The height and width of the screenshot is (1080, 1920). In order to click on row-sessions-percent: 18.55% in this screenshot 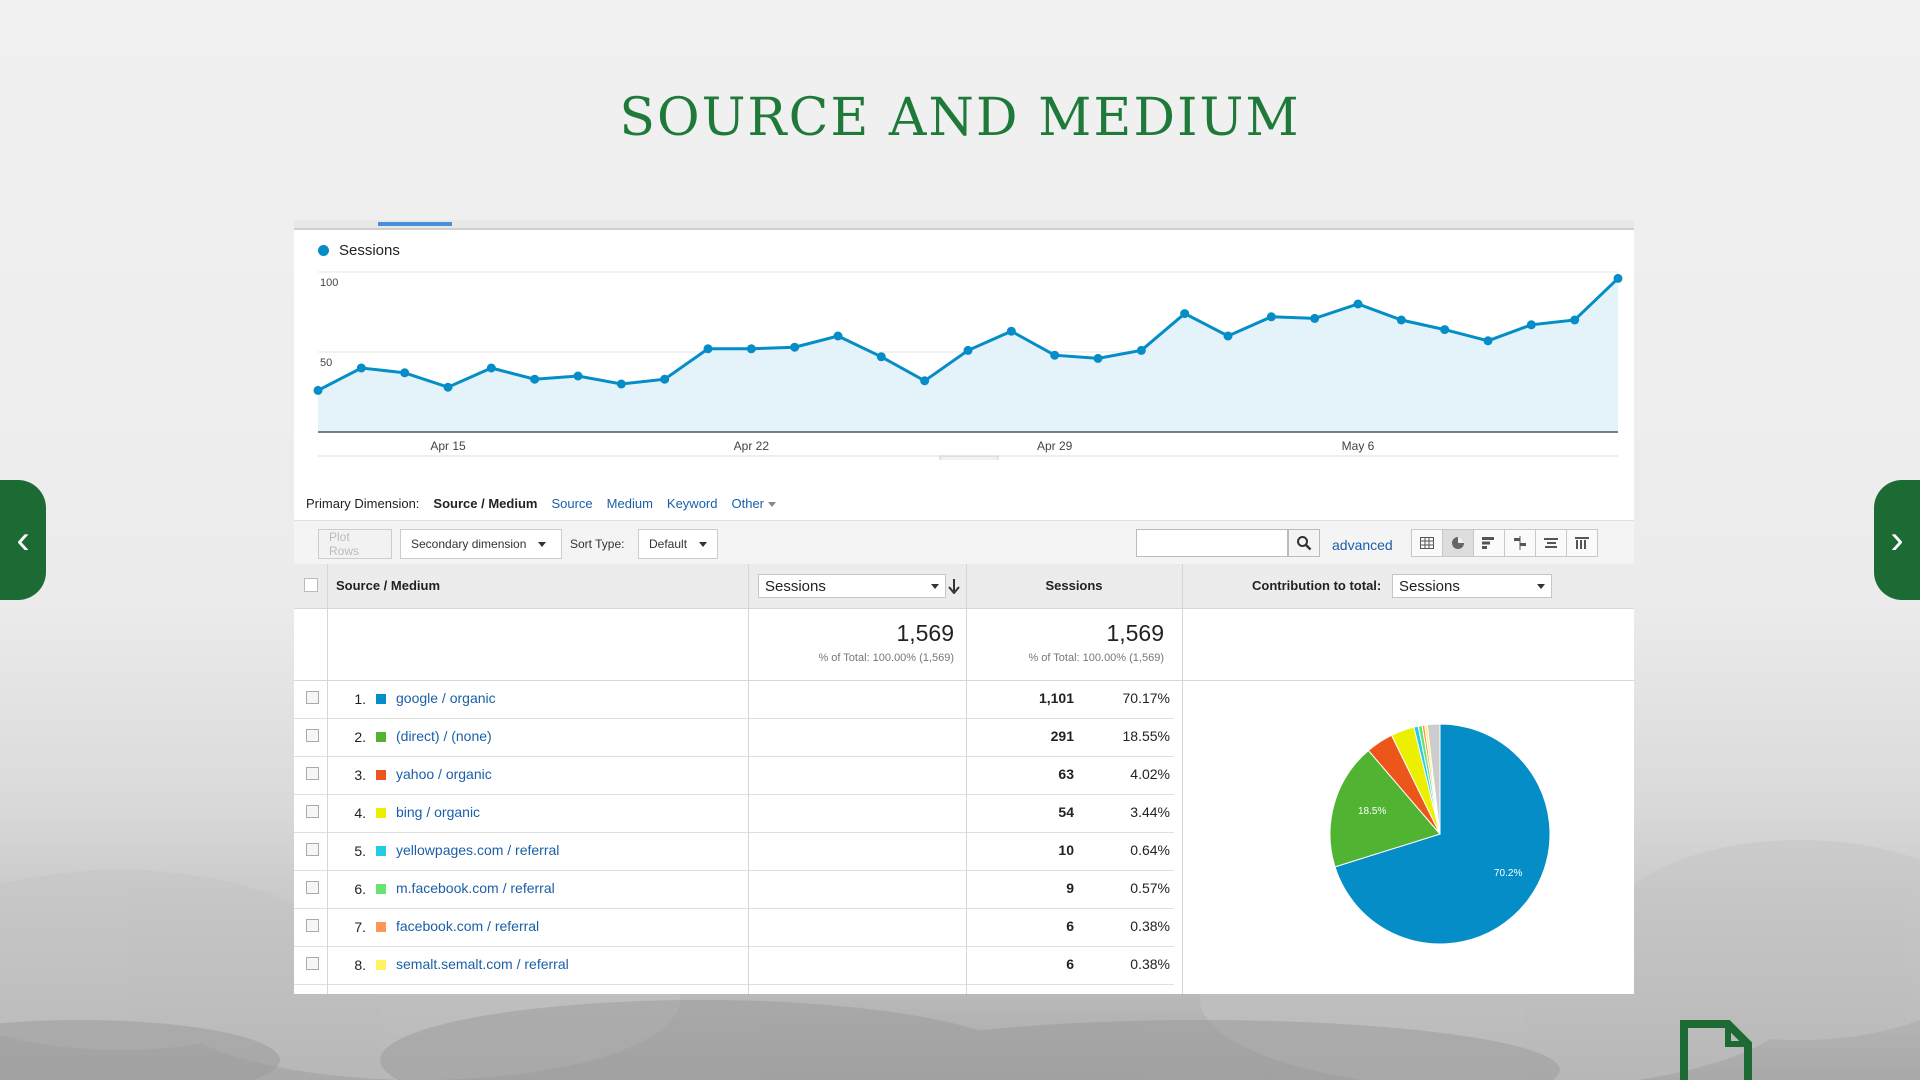, I will do `click(1146, 736)`.